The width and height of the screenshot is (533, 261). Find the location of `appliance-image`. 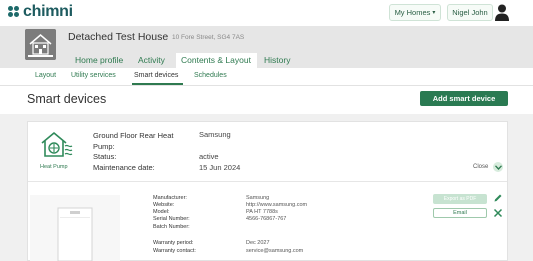

appliance-image is located at coordinates (75, 228).